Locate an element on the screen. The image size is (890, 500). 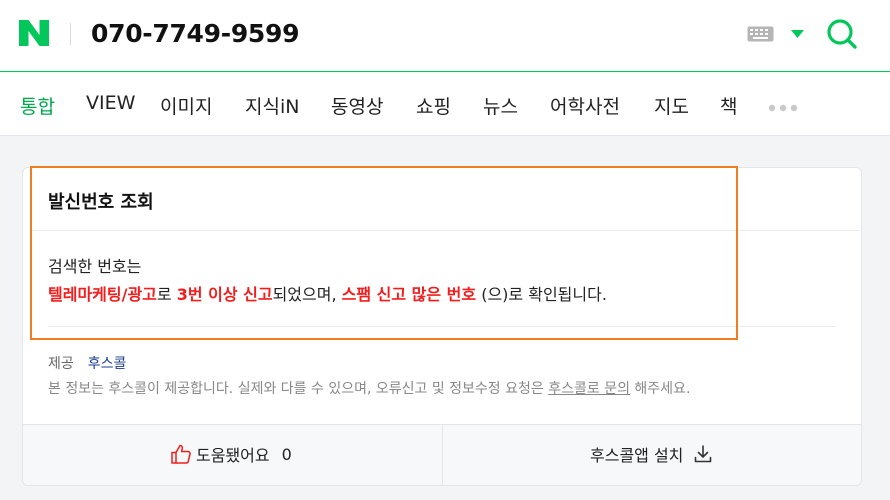
search-tabs: 통합 VIEW 이미지 지식iN 동영상 쇼핑 뉴스 어학사전 지도 책 is located at coordinates (445, 104).